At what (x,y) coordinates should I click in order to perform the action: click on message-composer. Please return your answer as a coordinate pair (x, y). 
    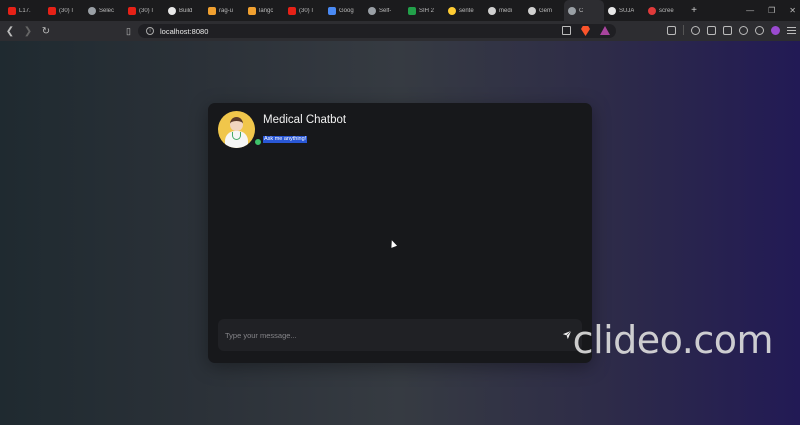
    Looking at the image, I should click on (400, 335).